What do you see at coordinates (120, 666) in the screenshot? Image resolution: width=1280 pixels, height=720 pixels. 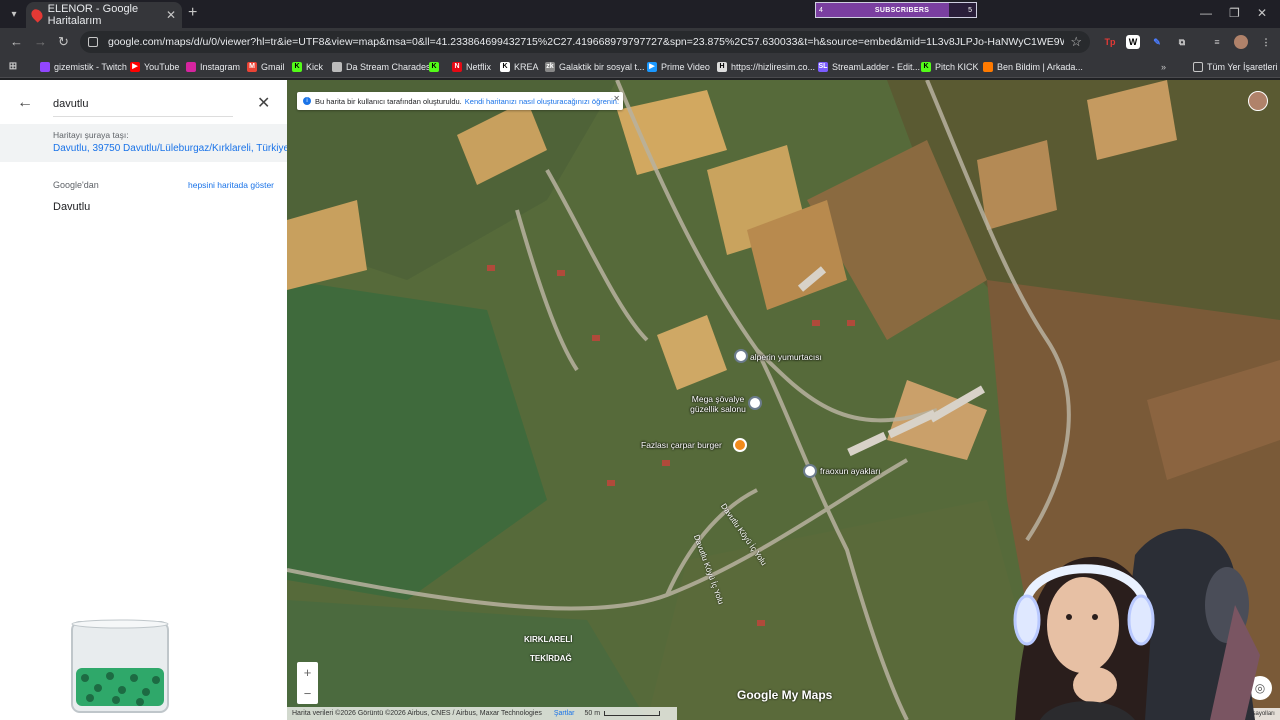 I see `jar-overlay-image` at bounding box center [120, 666].